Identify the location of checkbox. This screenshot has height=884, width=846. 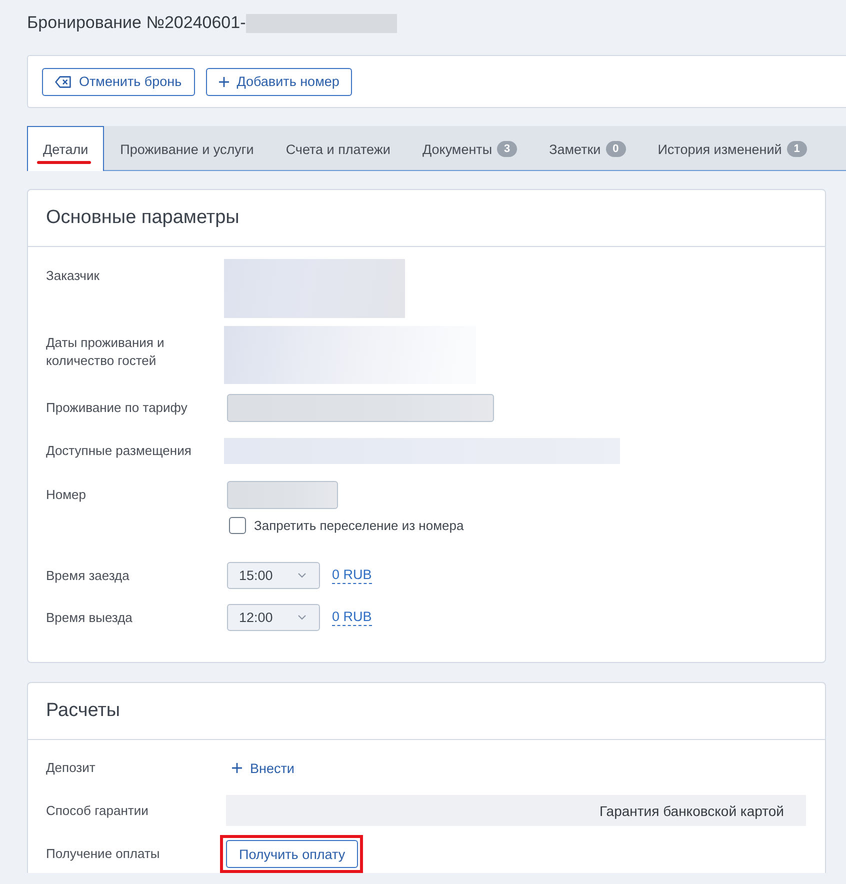
(237, 525).